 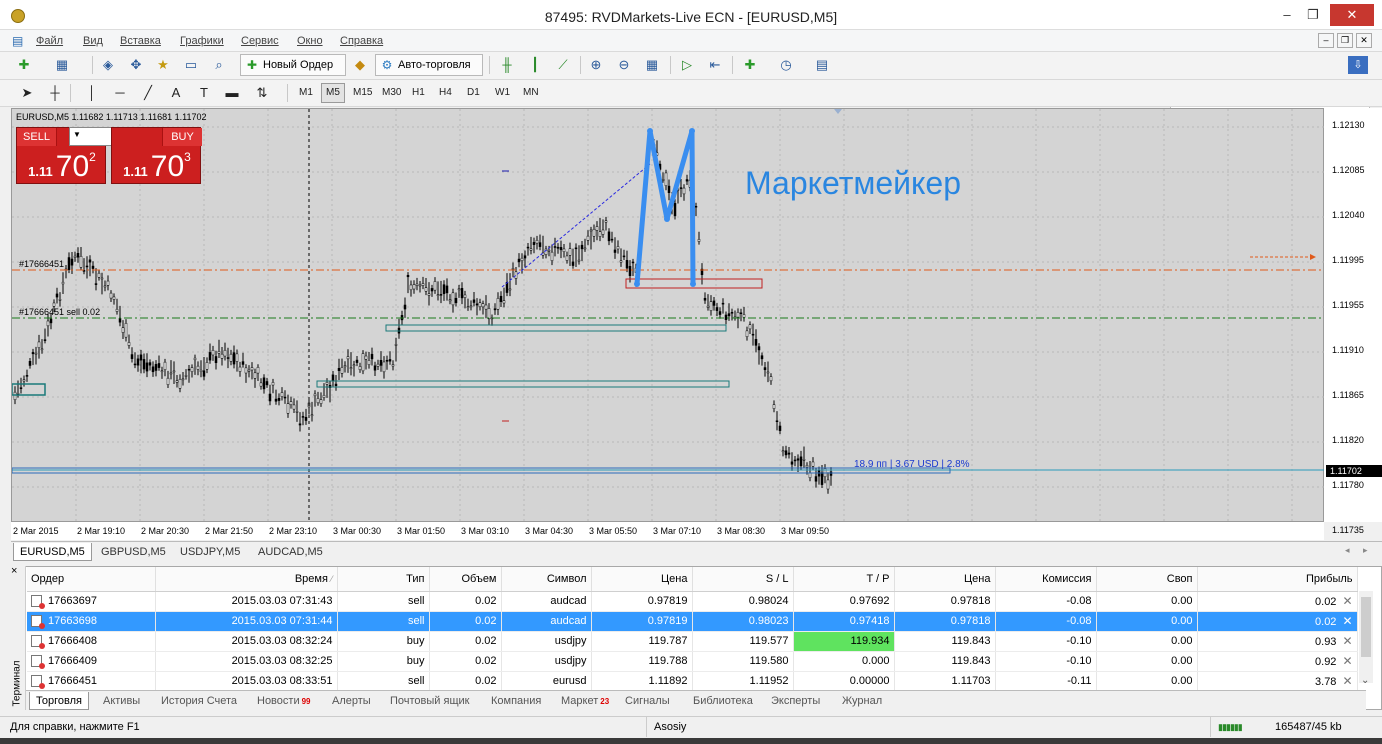 I want to click on terminal-tab: Торговля, so click(x=59, y=701).